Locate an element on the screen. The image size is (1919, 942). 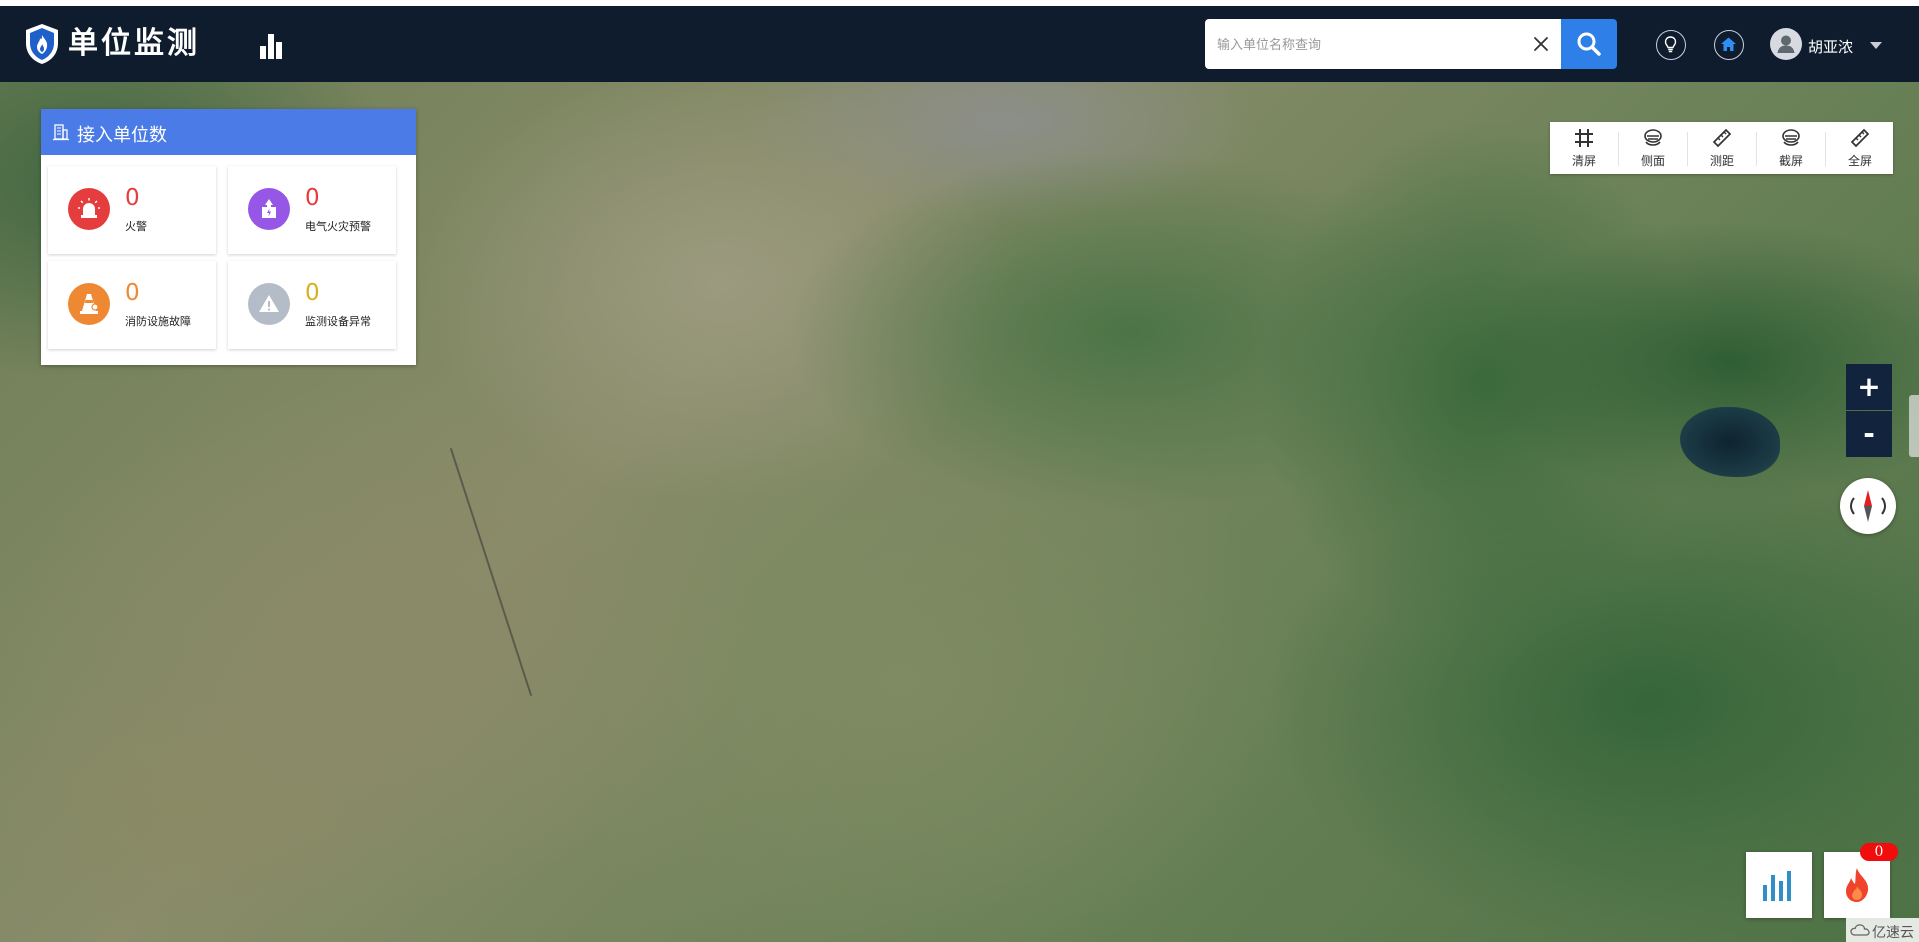
fire-alarm-card: 0 火警 is located at coordinates (132, 210).